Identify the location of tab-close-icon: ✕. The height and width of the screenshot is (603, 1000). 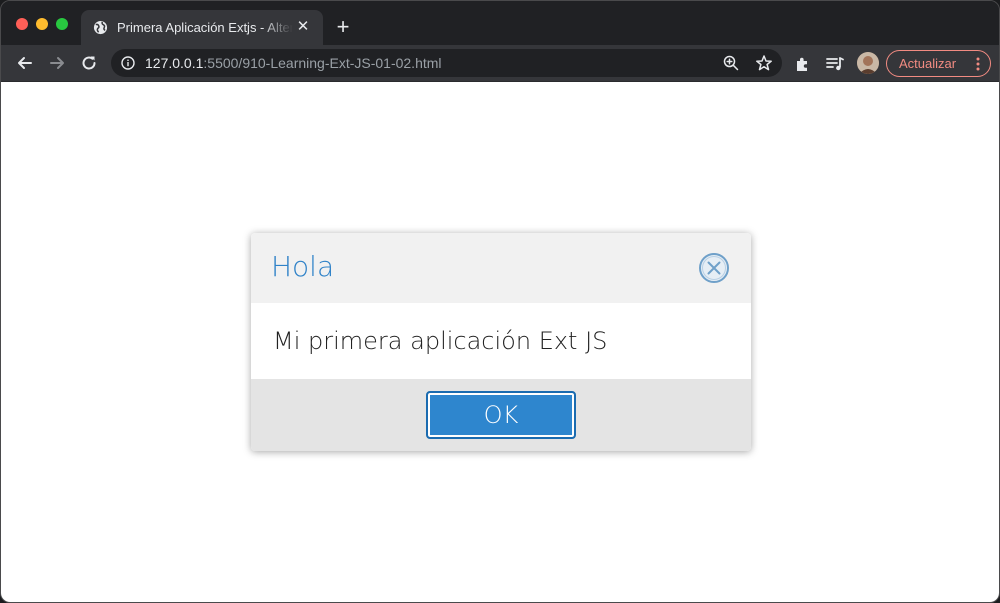
(303, 27).